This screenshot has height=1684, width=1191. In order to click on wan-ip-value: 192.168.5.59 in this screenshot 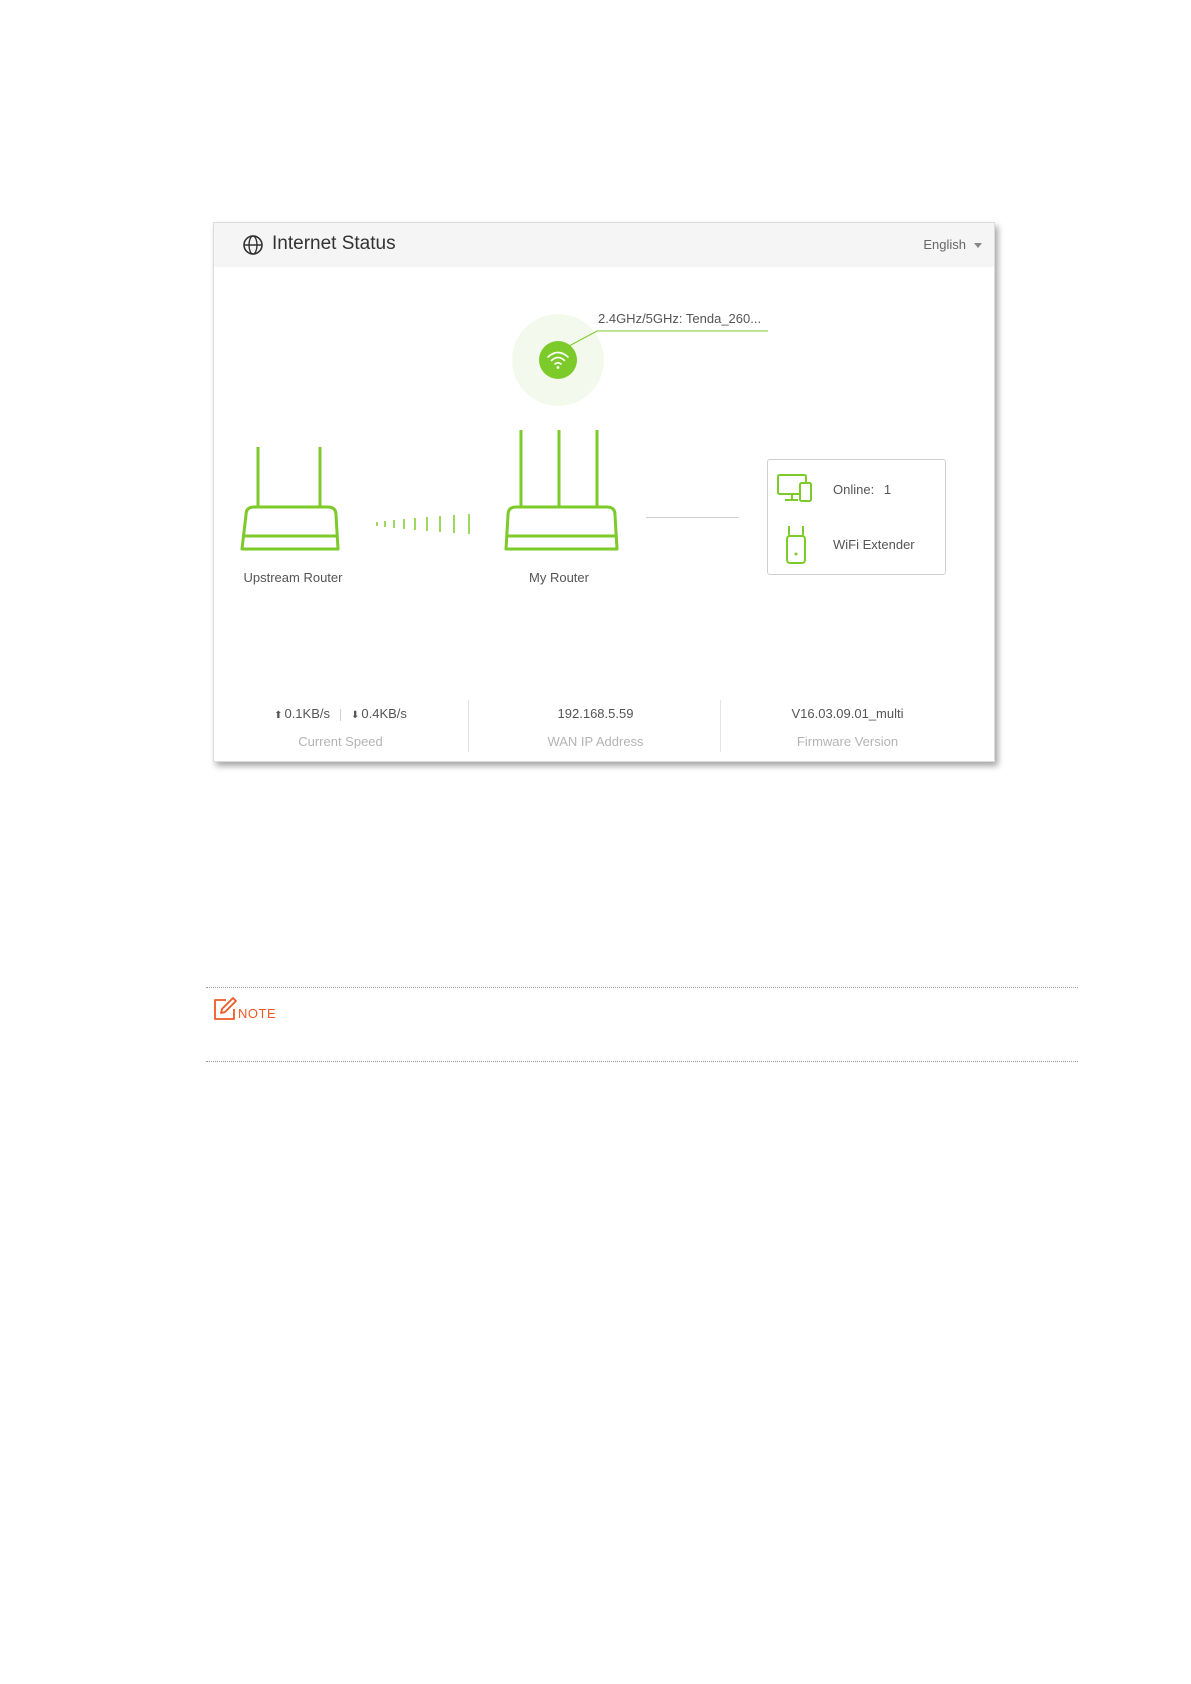, I will do `click(595, 713)`.